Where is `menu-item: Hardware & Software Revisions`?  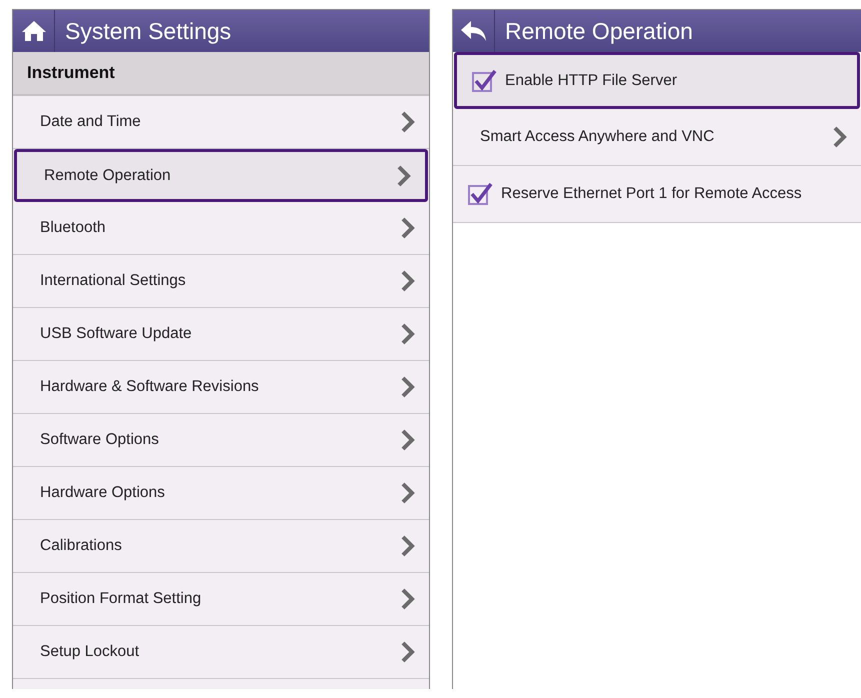 menu-item: Hardware & Software Revisions is located at coordinates (221, 387).